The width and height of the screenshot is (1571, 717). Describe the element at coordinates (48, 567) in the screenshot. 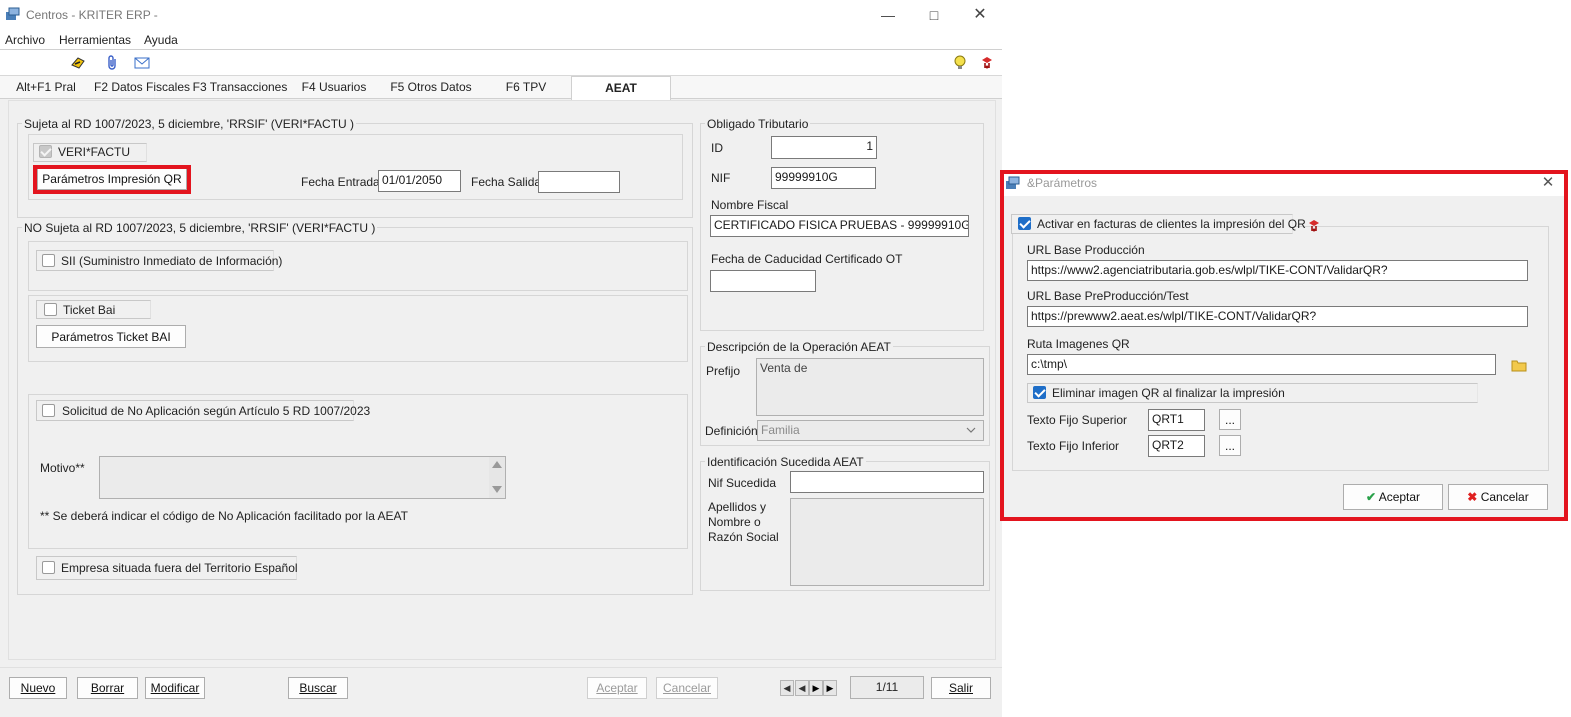

I see `empresa-checkbox` at that location.